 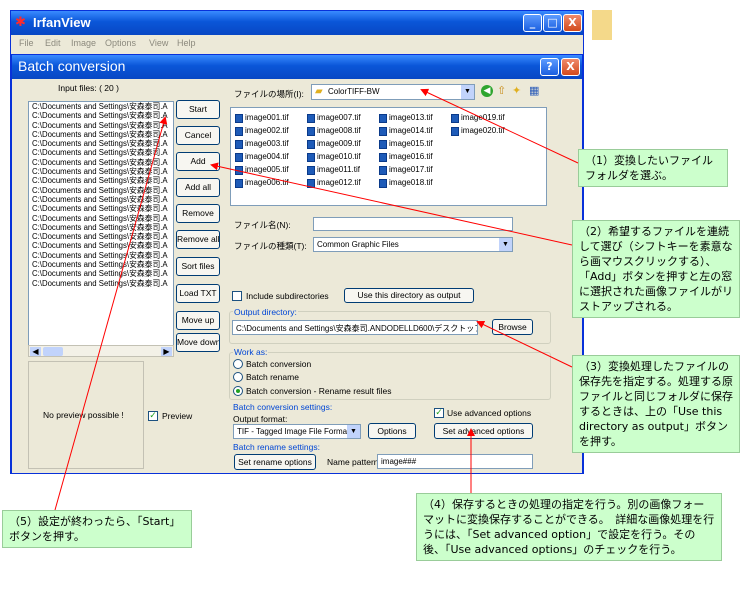 What do you see at coordinates (653, 168) in the screenshot?
I see `callout-1: （1）変換したいファイルフォルダを選ぶ。` at bounding box center [653, 168].